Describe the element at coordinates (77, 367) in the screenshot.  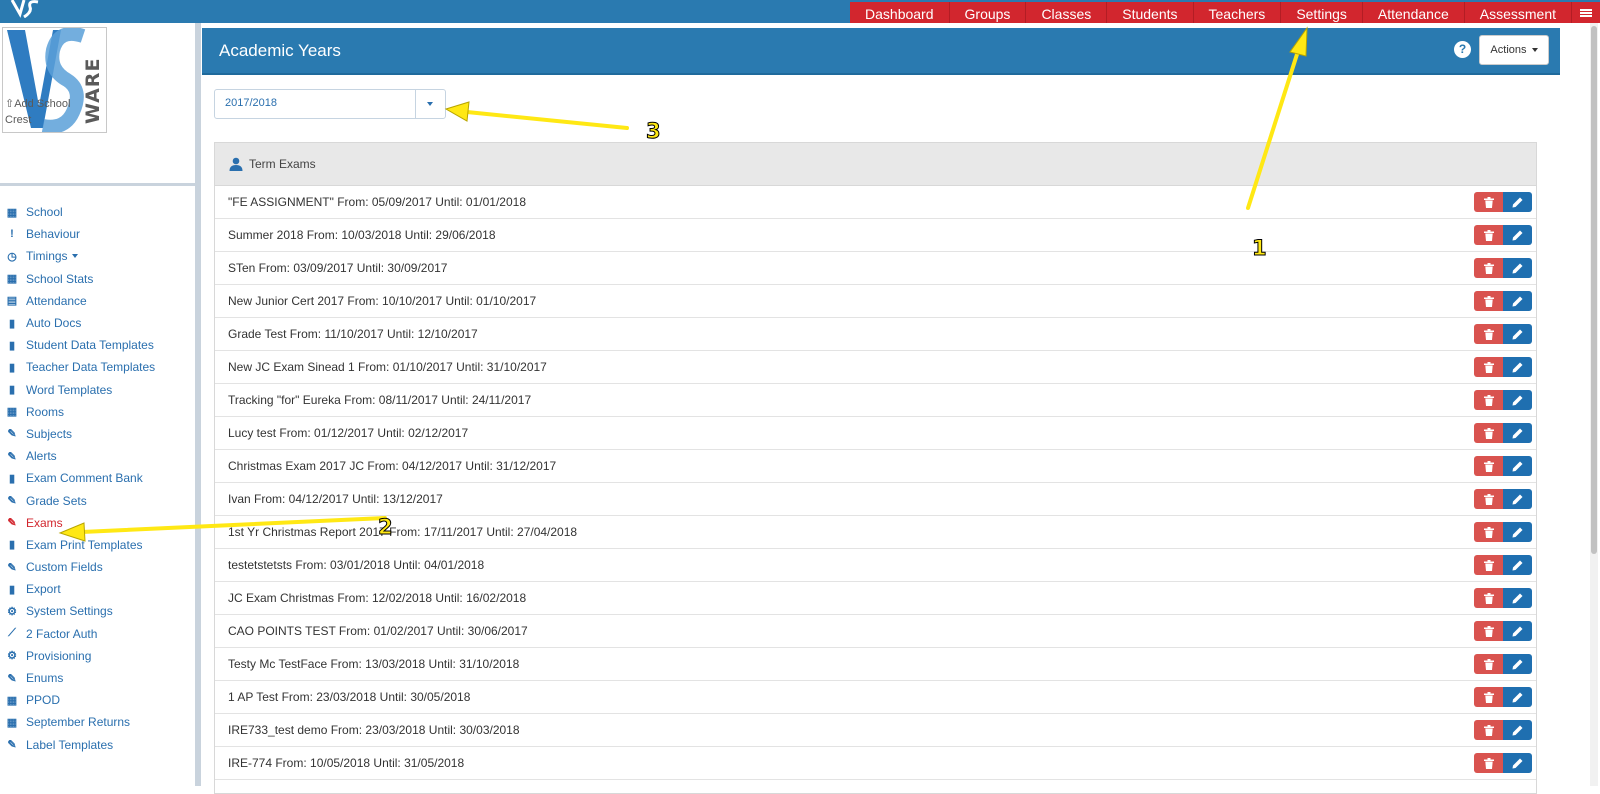
I see `sidebar-item-teacher-data-templates: ▮ Teacher Data Templates` at that location.